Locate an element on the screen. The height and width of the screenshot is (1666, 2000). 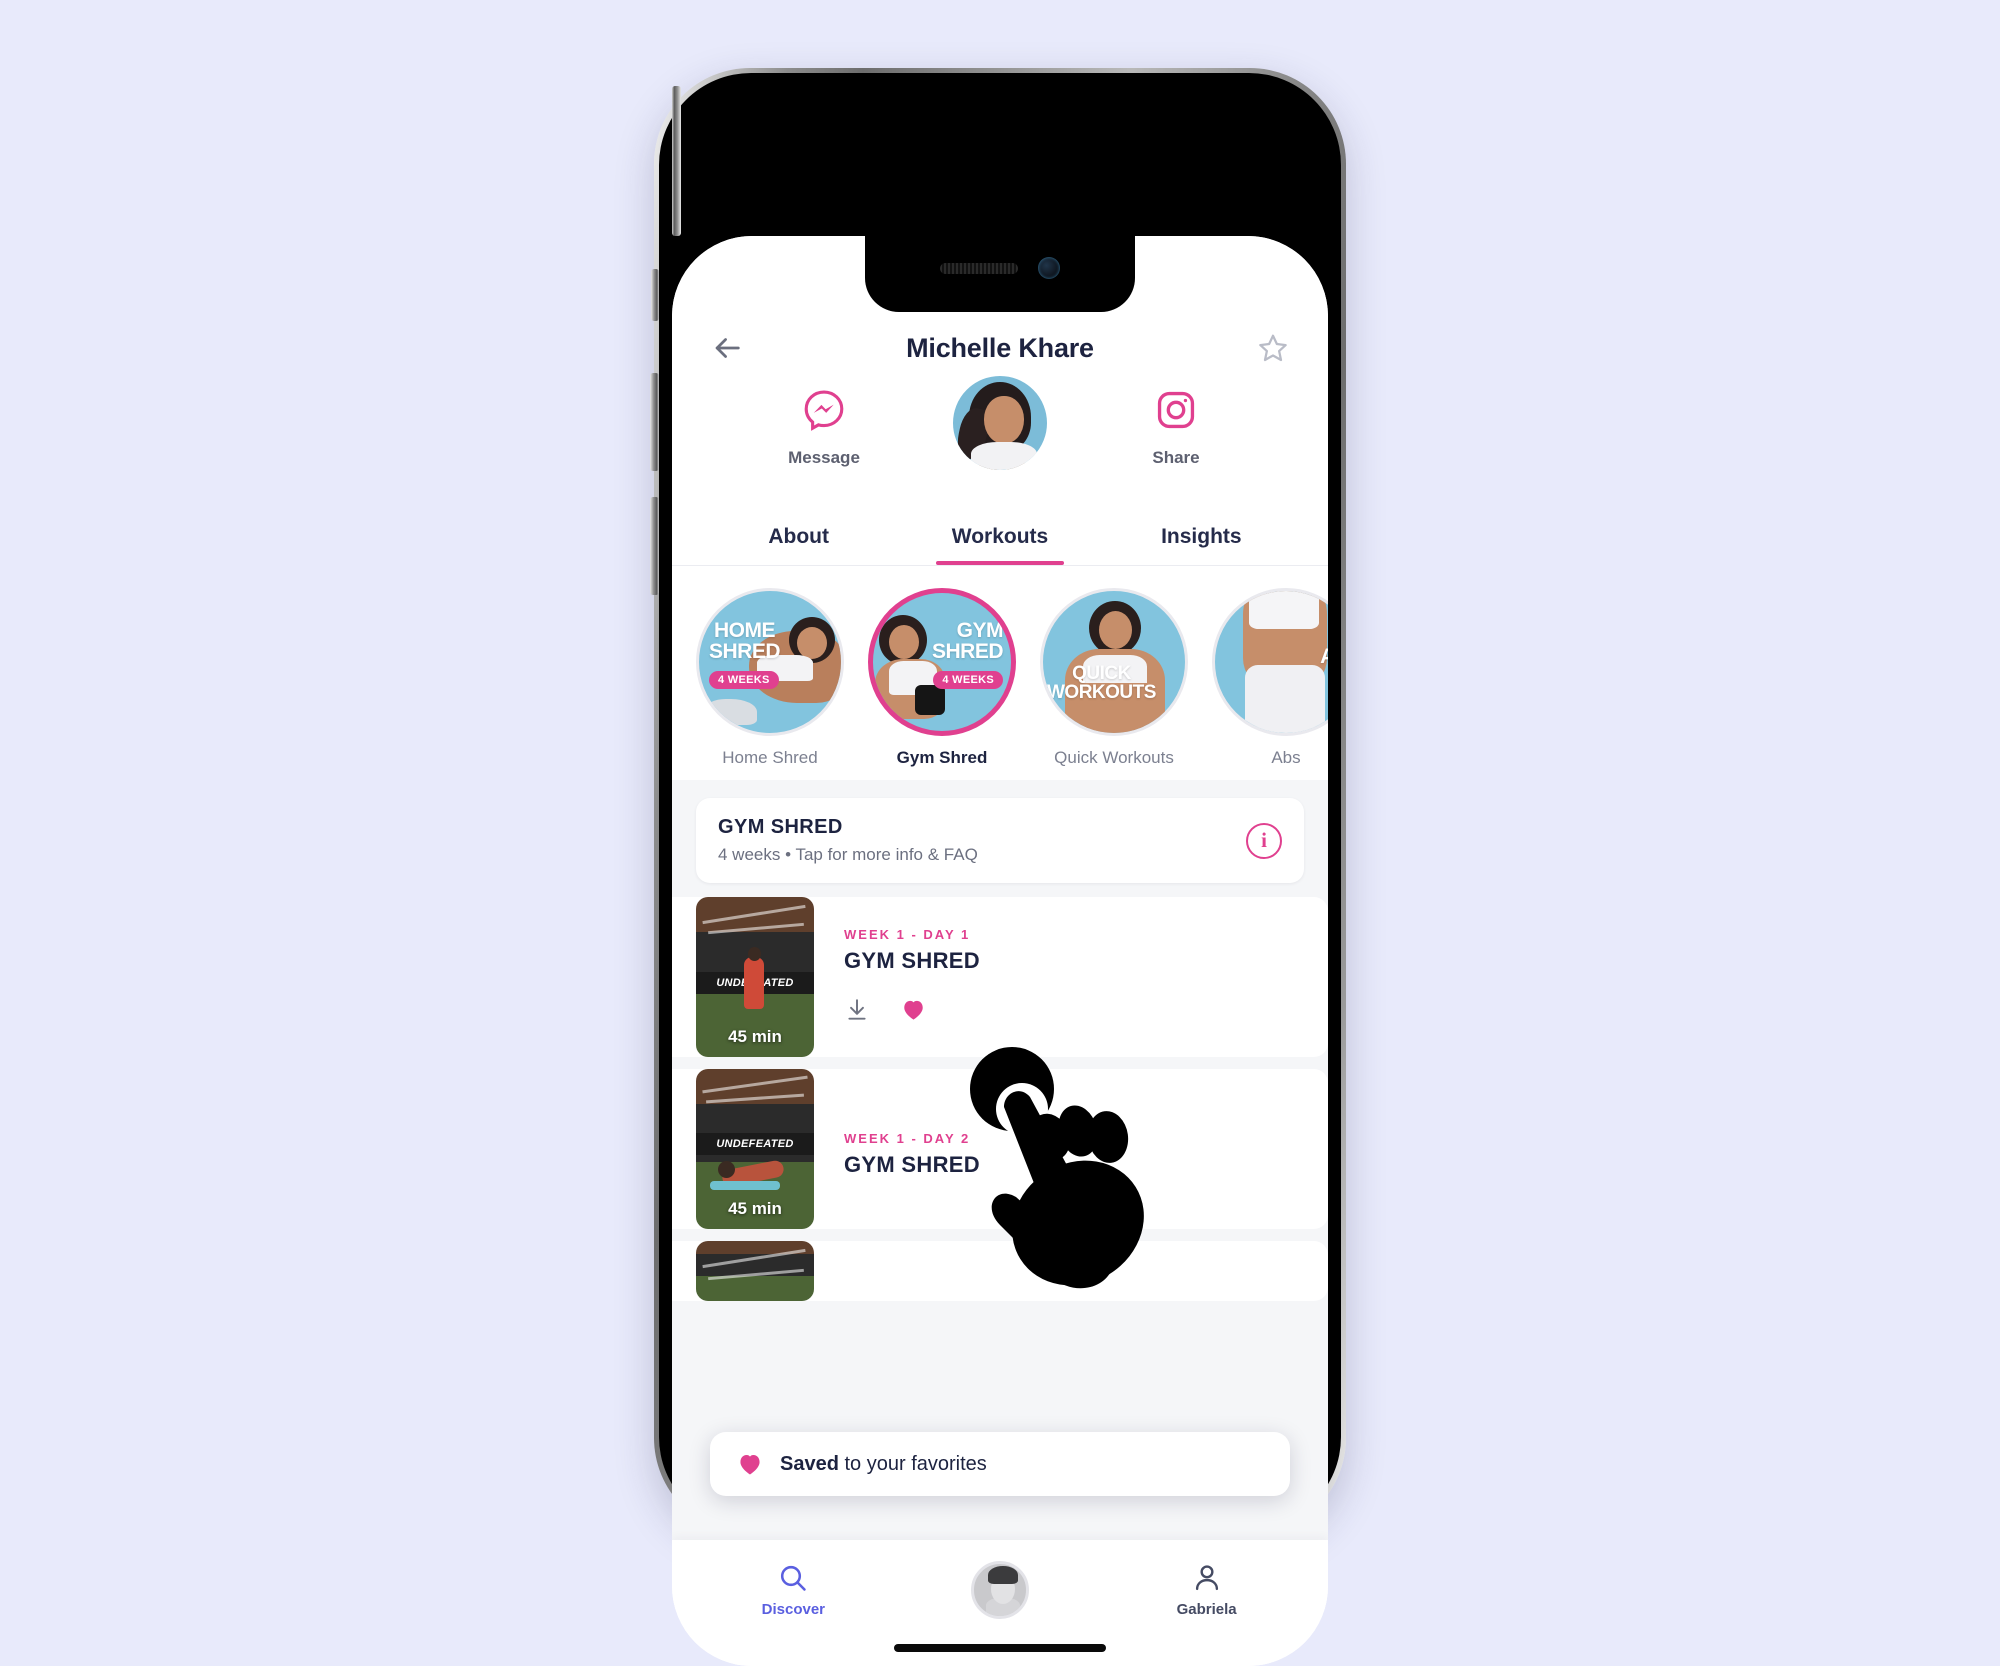
message-label: Message is located at coordinates (824, 457).